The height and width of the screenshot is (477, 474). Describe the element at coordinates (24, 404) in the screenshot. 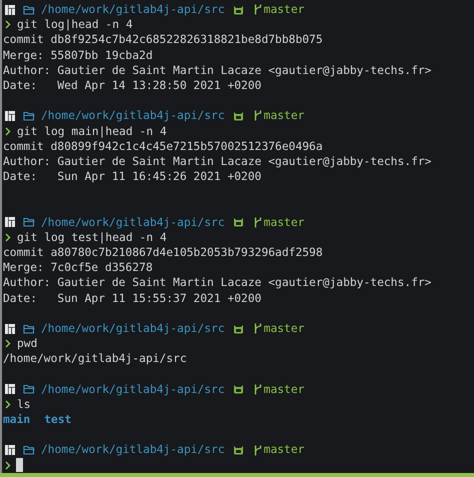

I see `command-text: ls` at that location.